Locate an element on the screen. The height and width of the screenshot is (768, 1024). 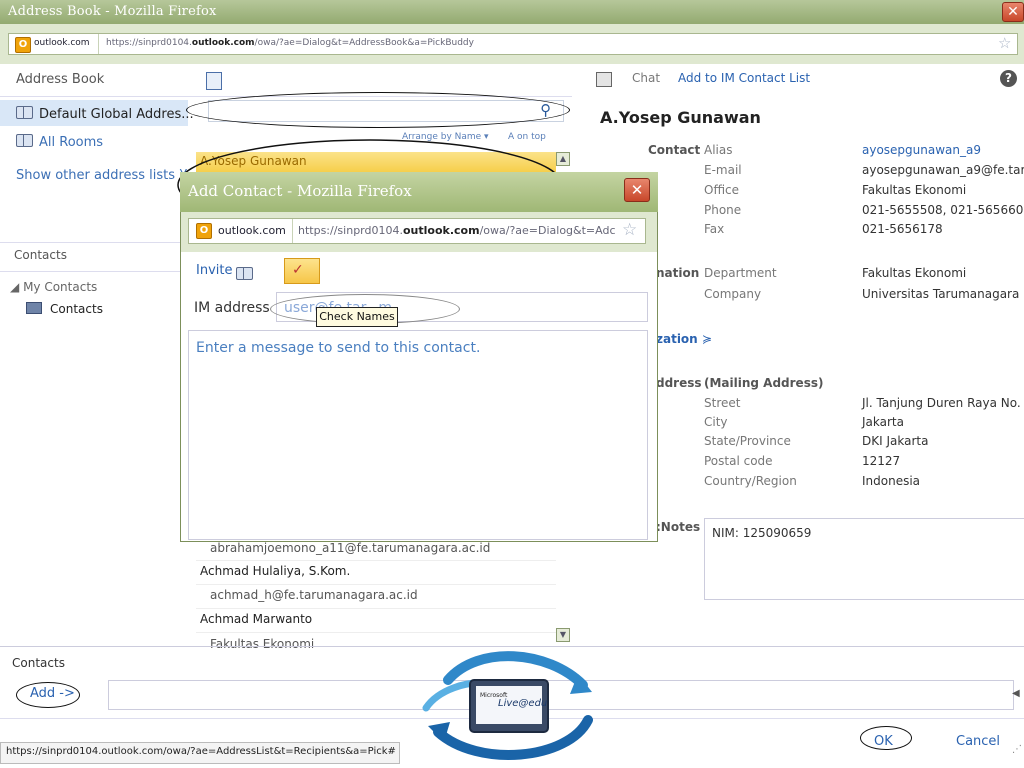
field-label-office: Office is located at coordinates (722, 190).